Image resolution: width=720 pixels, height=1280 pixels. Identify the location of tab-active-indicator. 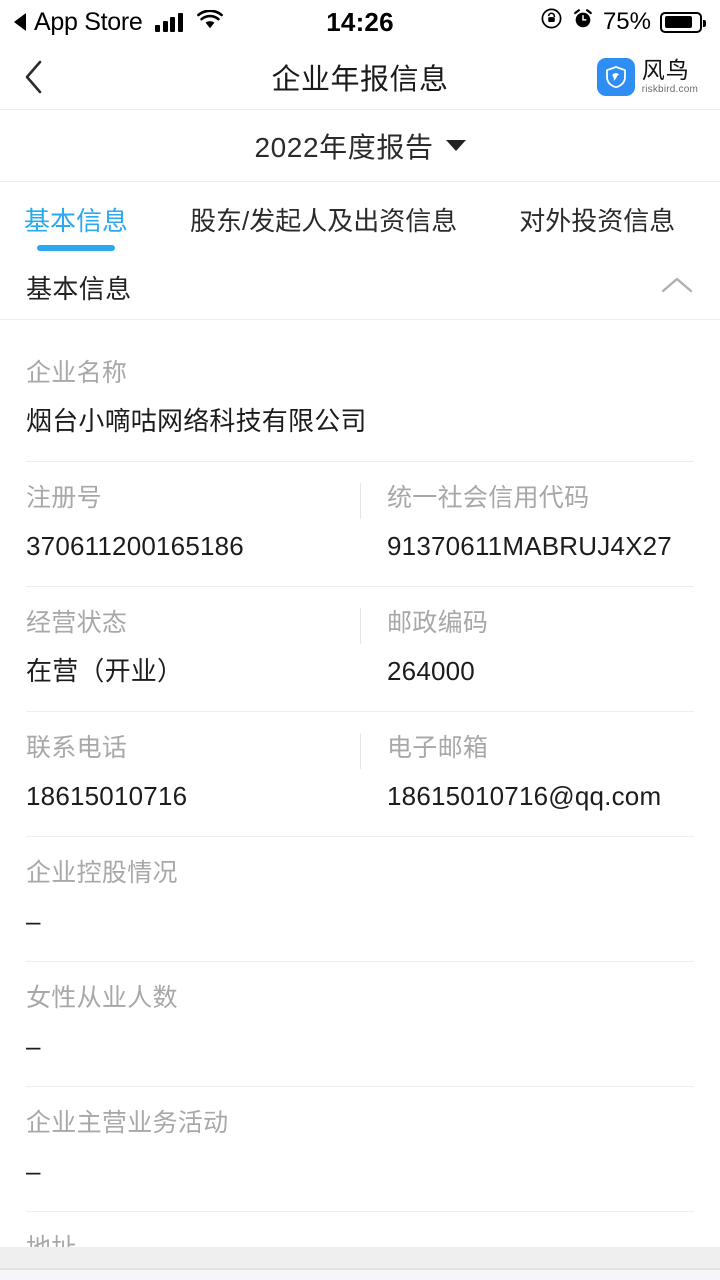
(76, 247).